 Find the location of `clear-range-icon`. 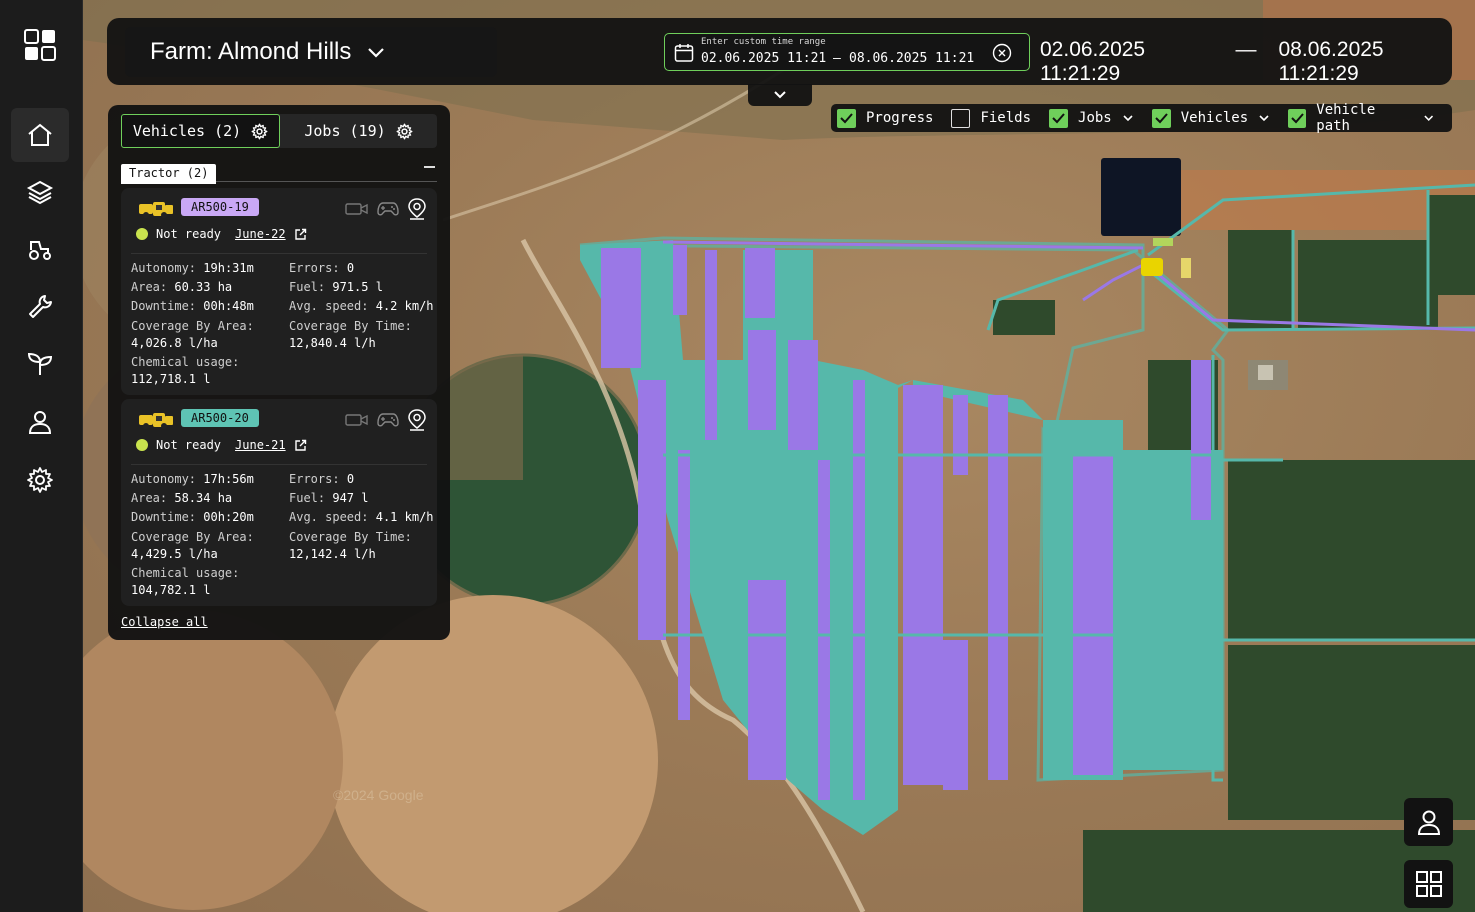

clear-range-icon is located at coordinates (1002, 53).